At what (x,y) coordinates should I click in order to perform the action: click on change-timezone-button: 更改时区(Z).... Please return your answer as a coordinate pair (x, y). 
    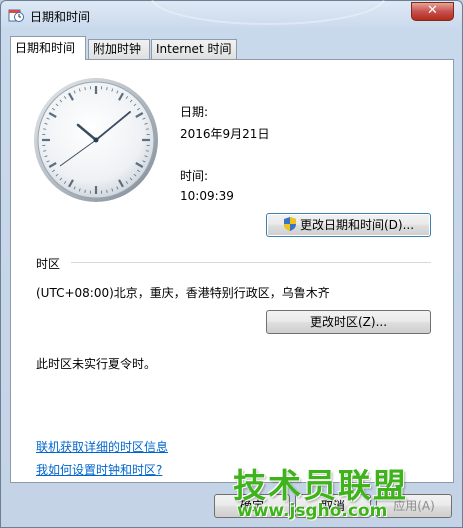
    Looking at the image, I should click on (348, 322).